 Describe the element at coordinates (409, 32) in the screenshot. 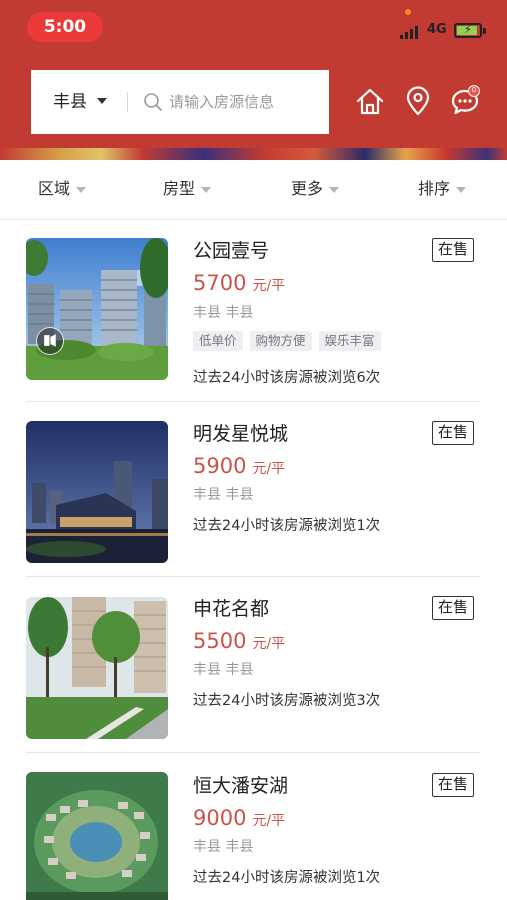

I see `signal-icon` at that location.